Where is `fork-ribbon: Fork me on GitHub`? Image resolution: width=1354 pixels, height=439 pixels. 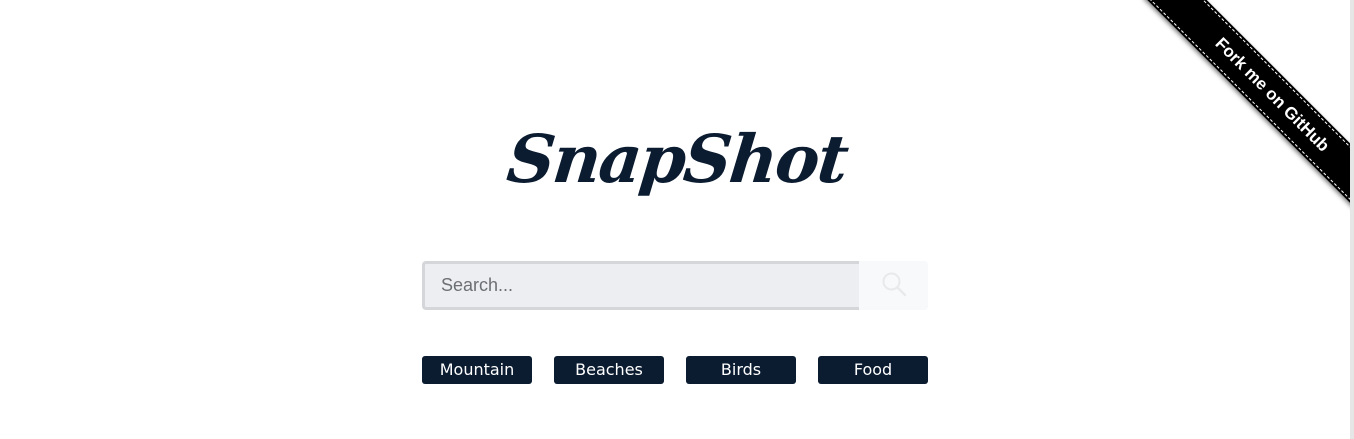 fork-ribbon: Fork me on GitHub is located at coordinates (1244, 110).